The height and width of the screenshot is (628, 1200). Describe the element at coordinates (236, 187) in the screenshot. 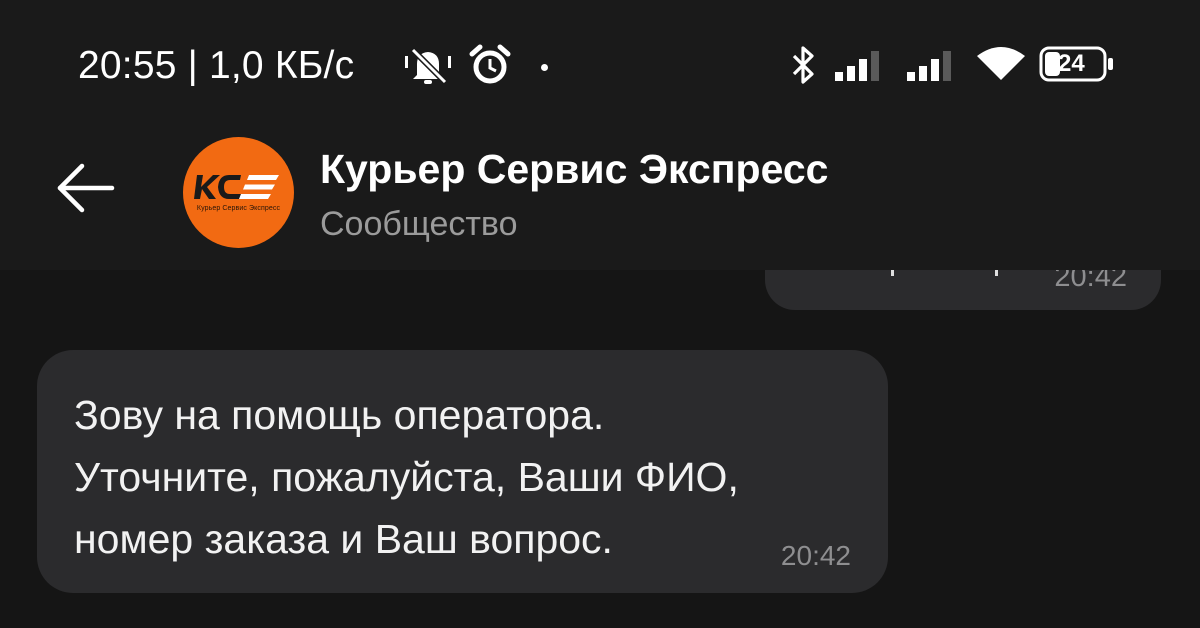

I see `kce-logo-icon` at that location.